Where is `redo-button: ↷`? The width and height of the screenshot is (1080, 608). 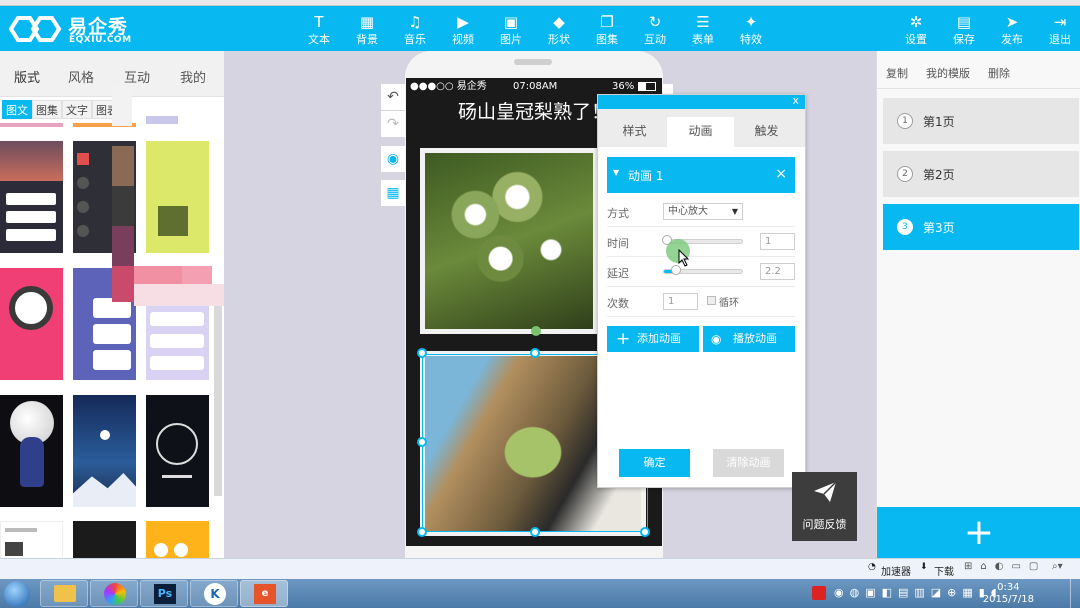 redo-button: ↷ is located at coordinates (393, 124).